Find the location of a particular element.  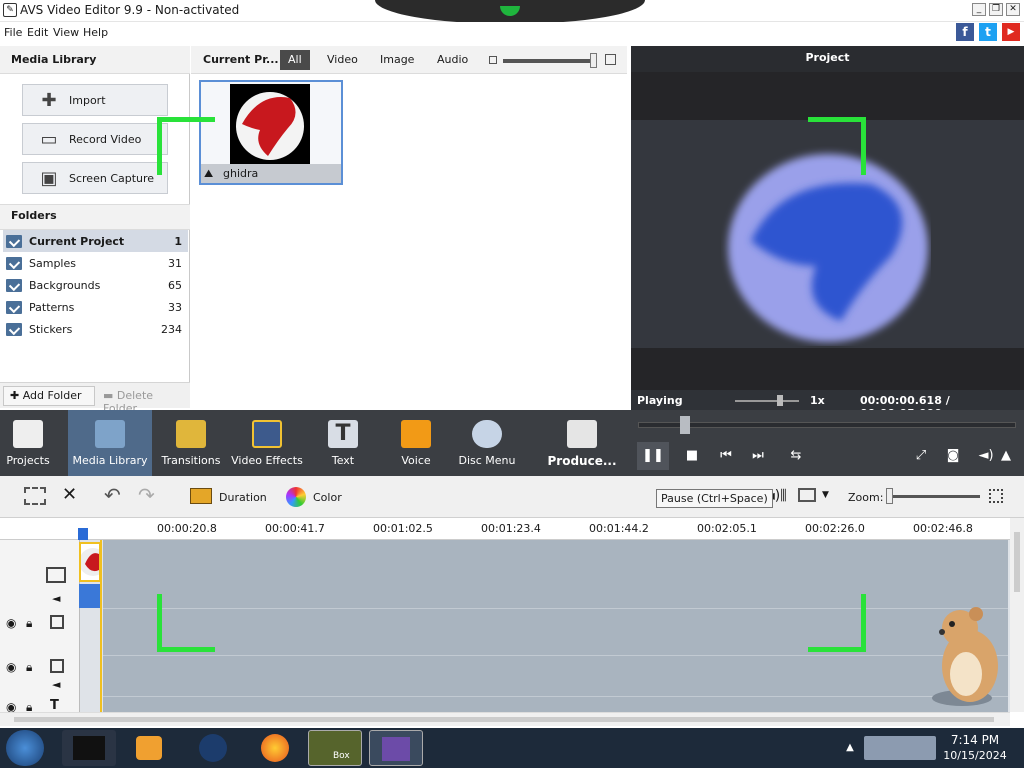

fullscreen-button: ⤢ is located at coordinates (921, 456).